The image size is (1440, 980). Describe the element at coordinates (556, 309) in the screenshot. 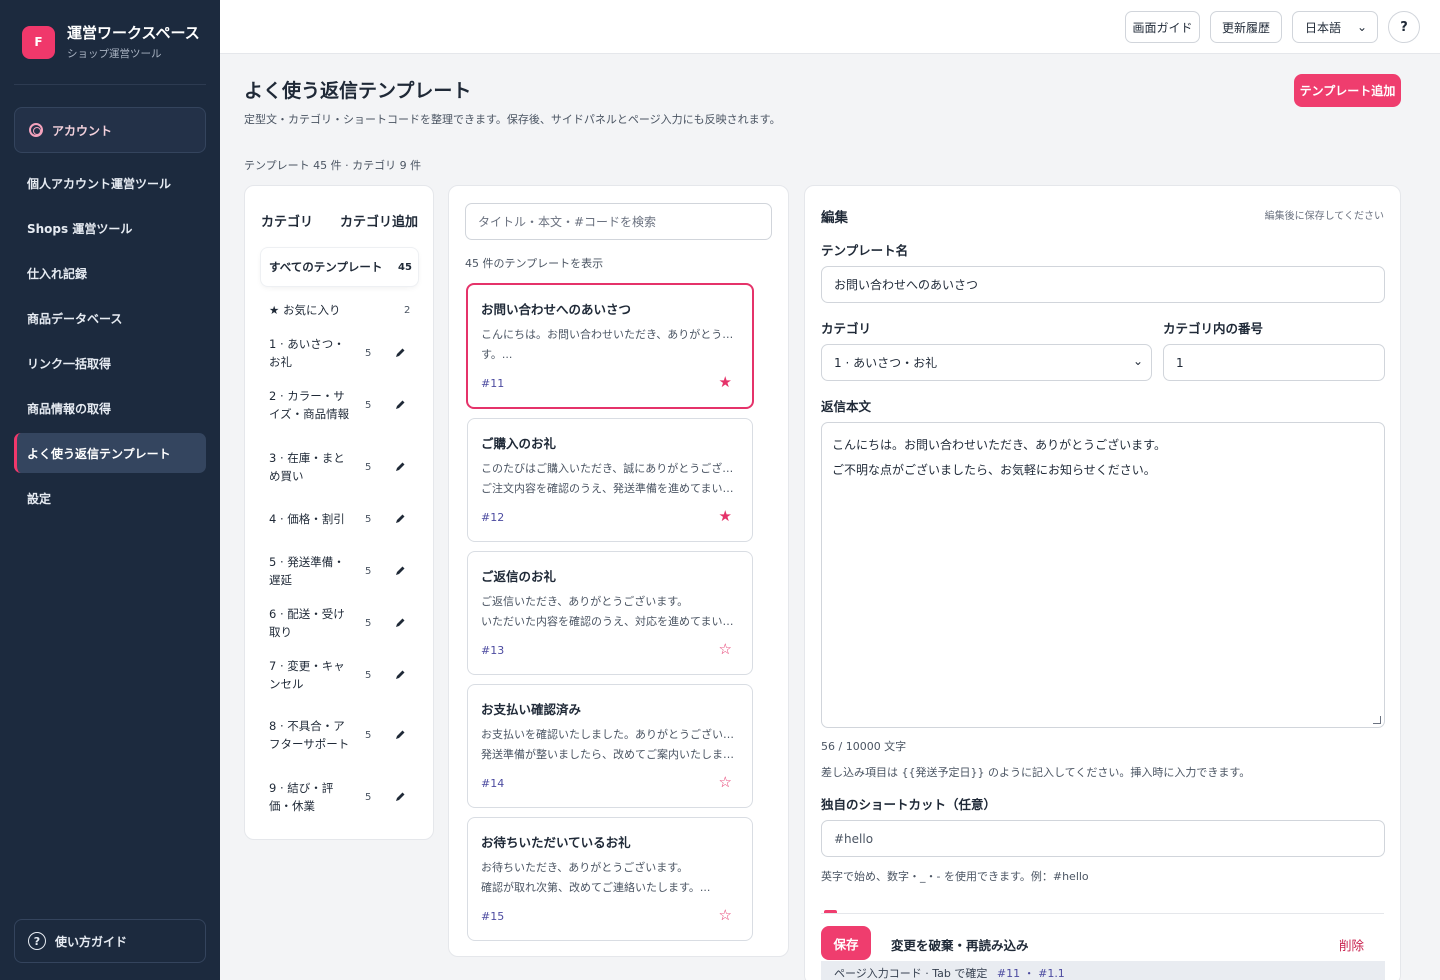

I see `template-title: お問い合わせへのあいさつ` at that location.